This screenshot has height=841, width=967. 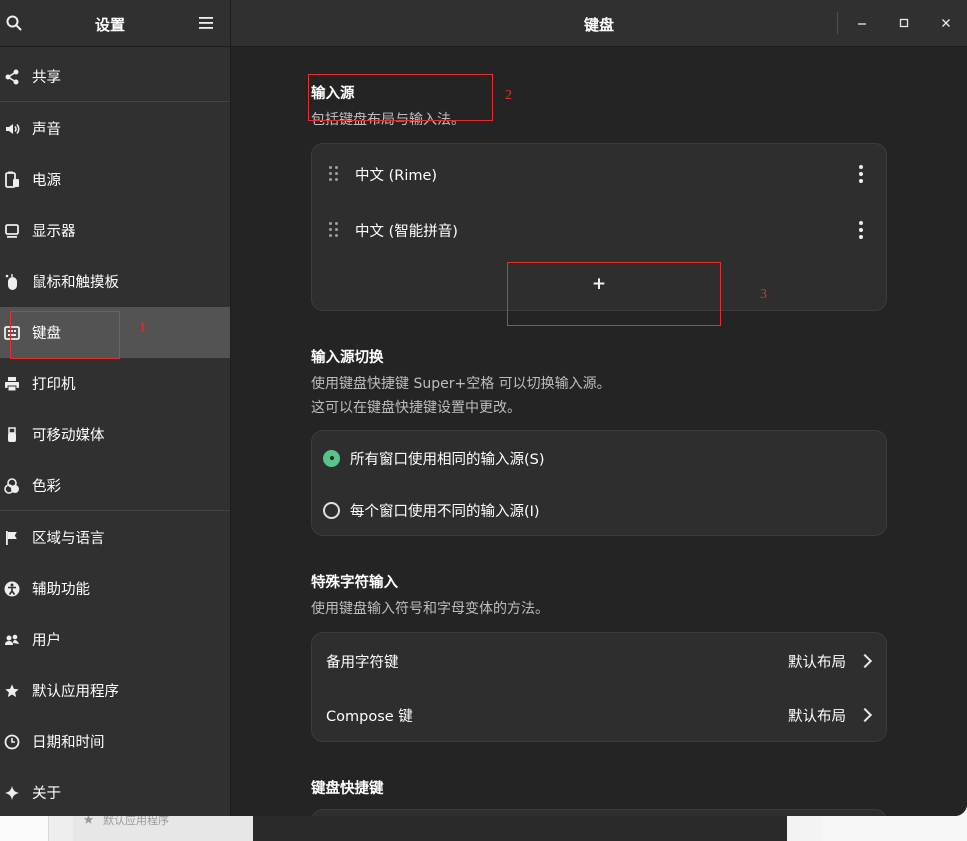 I want to click on header-bar: 键盘, so click(x=599, y=23).